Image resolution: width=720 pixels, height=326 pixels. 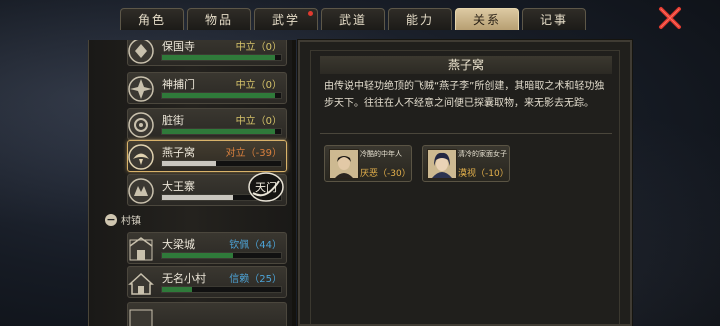 I want to click on section-header-towns: − 村镇, so click(x=123, y=219).